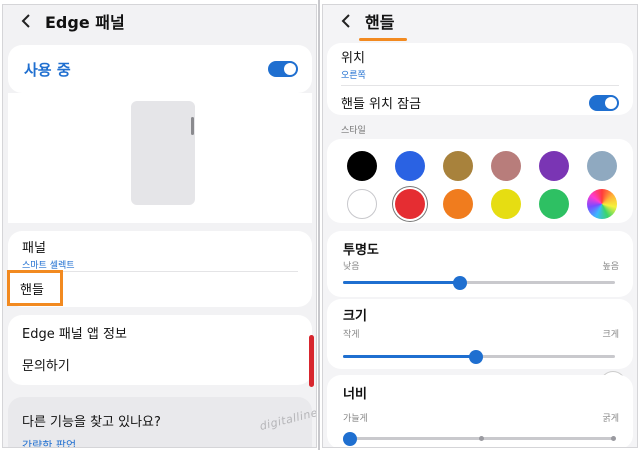  Describe the element at coordinates (160, 350) in the screenshot. I see `info-card: Edge 패널 앱 정보 문의하기` at that location.